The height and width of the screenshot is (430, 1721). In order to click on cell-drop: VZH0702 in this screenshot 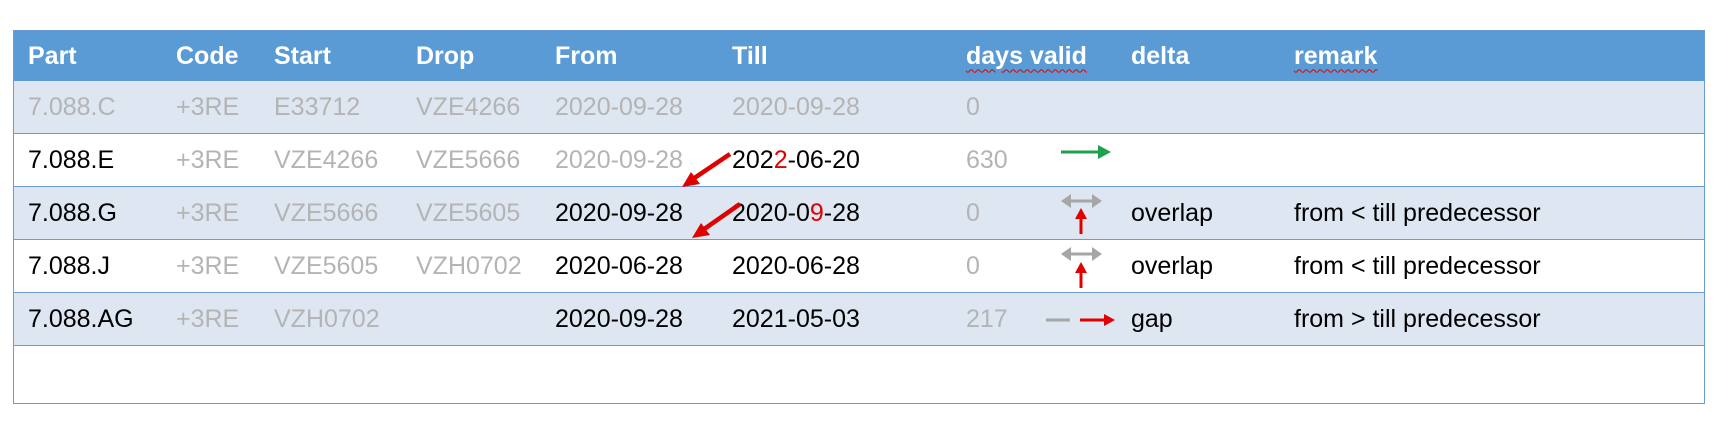, I will do `click(469, 265)`.